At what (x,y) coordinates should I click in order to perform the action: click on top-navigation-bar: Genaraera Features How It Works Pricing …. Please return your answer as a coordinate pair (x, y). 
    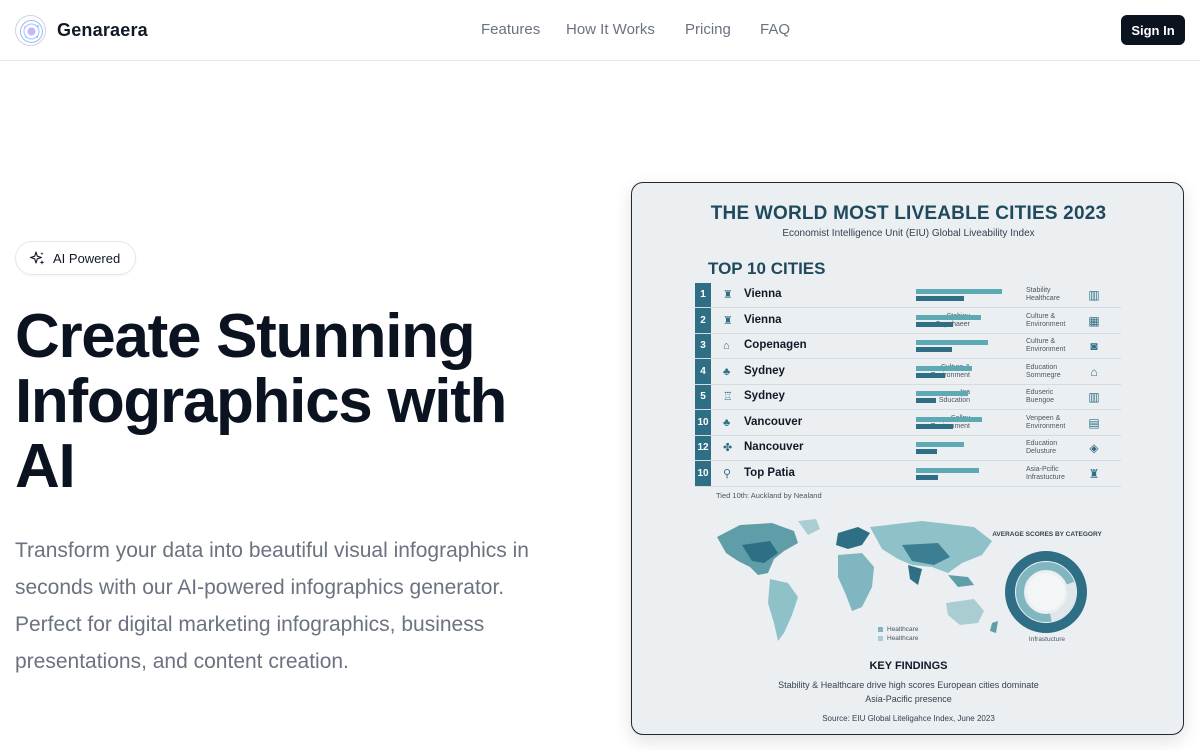
    Looking at the image, I should click on (600, 30).